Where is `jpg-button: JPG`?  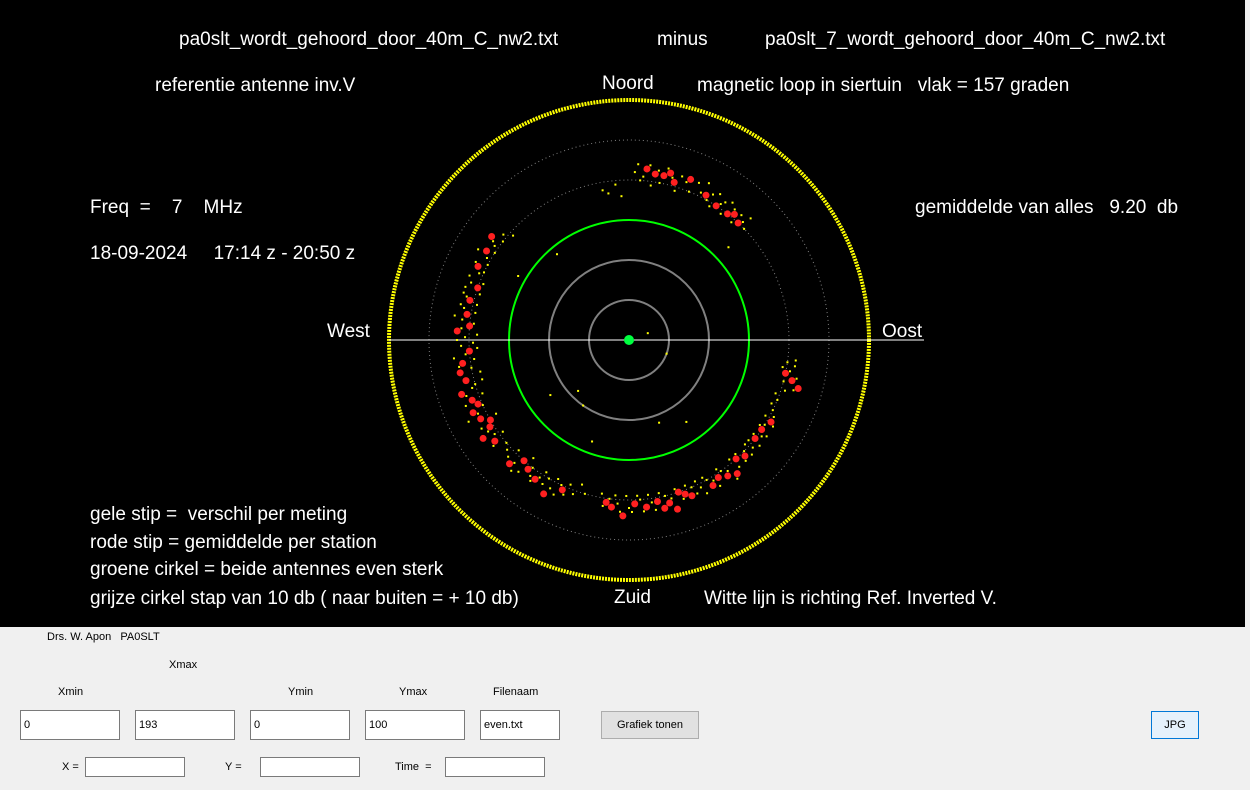 jpg-button: JPG is located at coordinates (1175, 725).